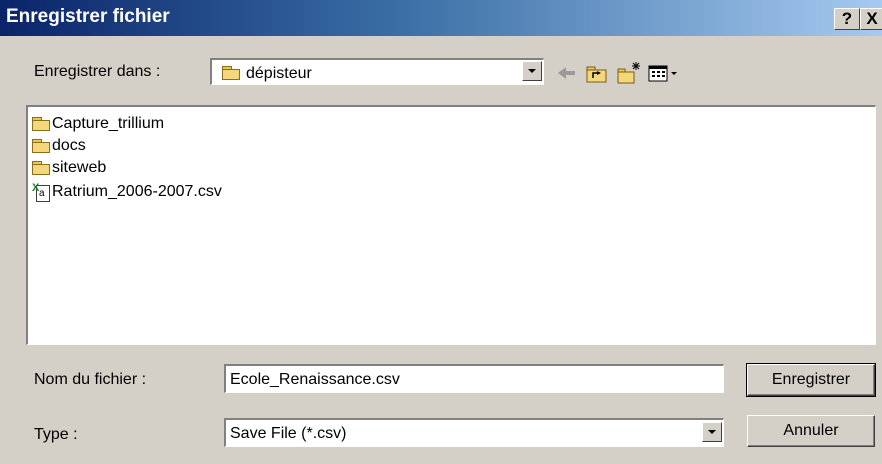  I want to click on file-name: docs, so click(69, 145).